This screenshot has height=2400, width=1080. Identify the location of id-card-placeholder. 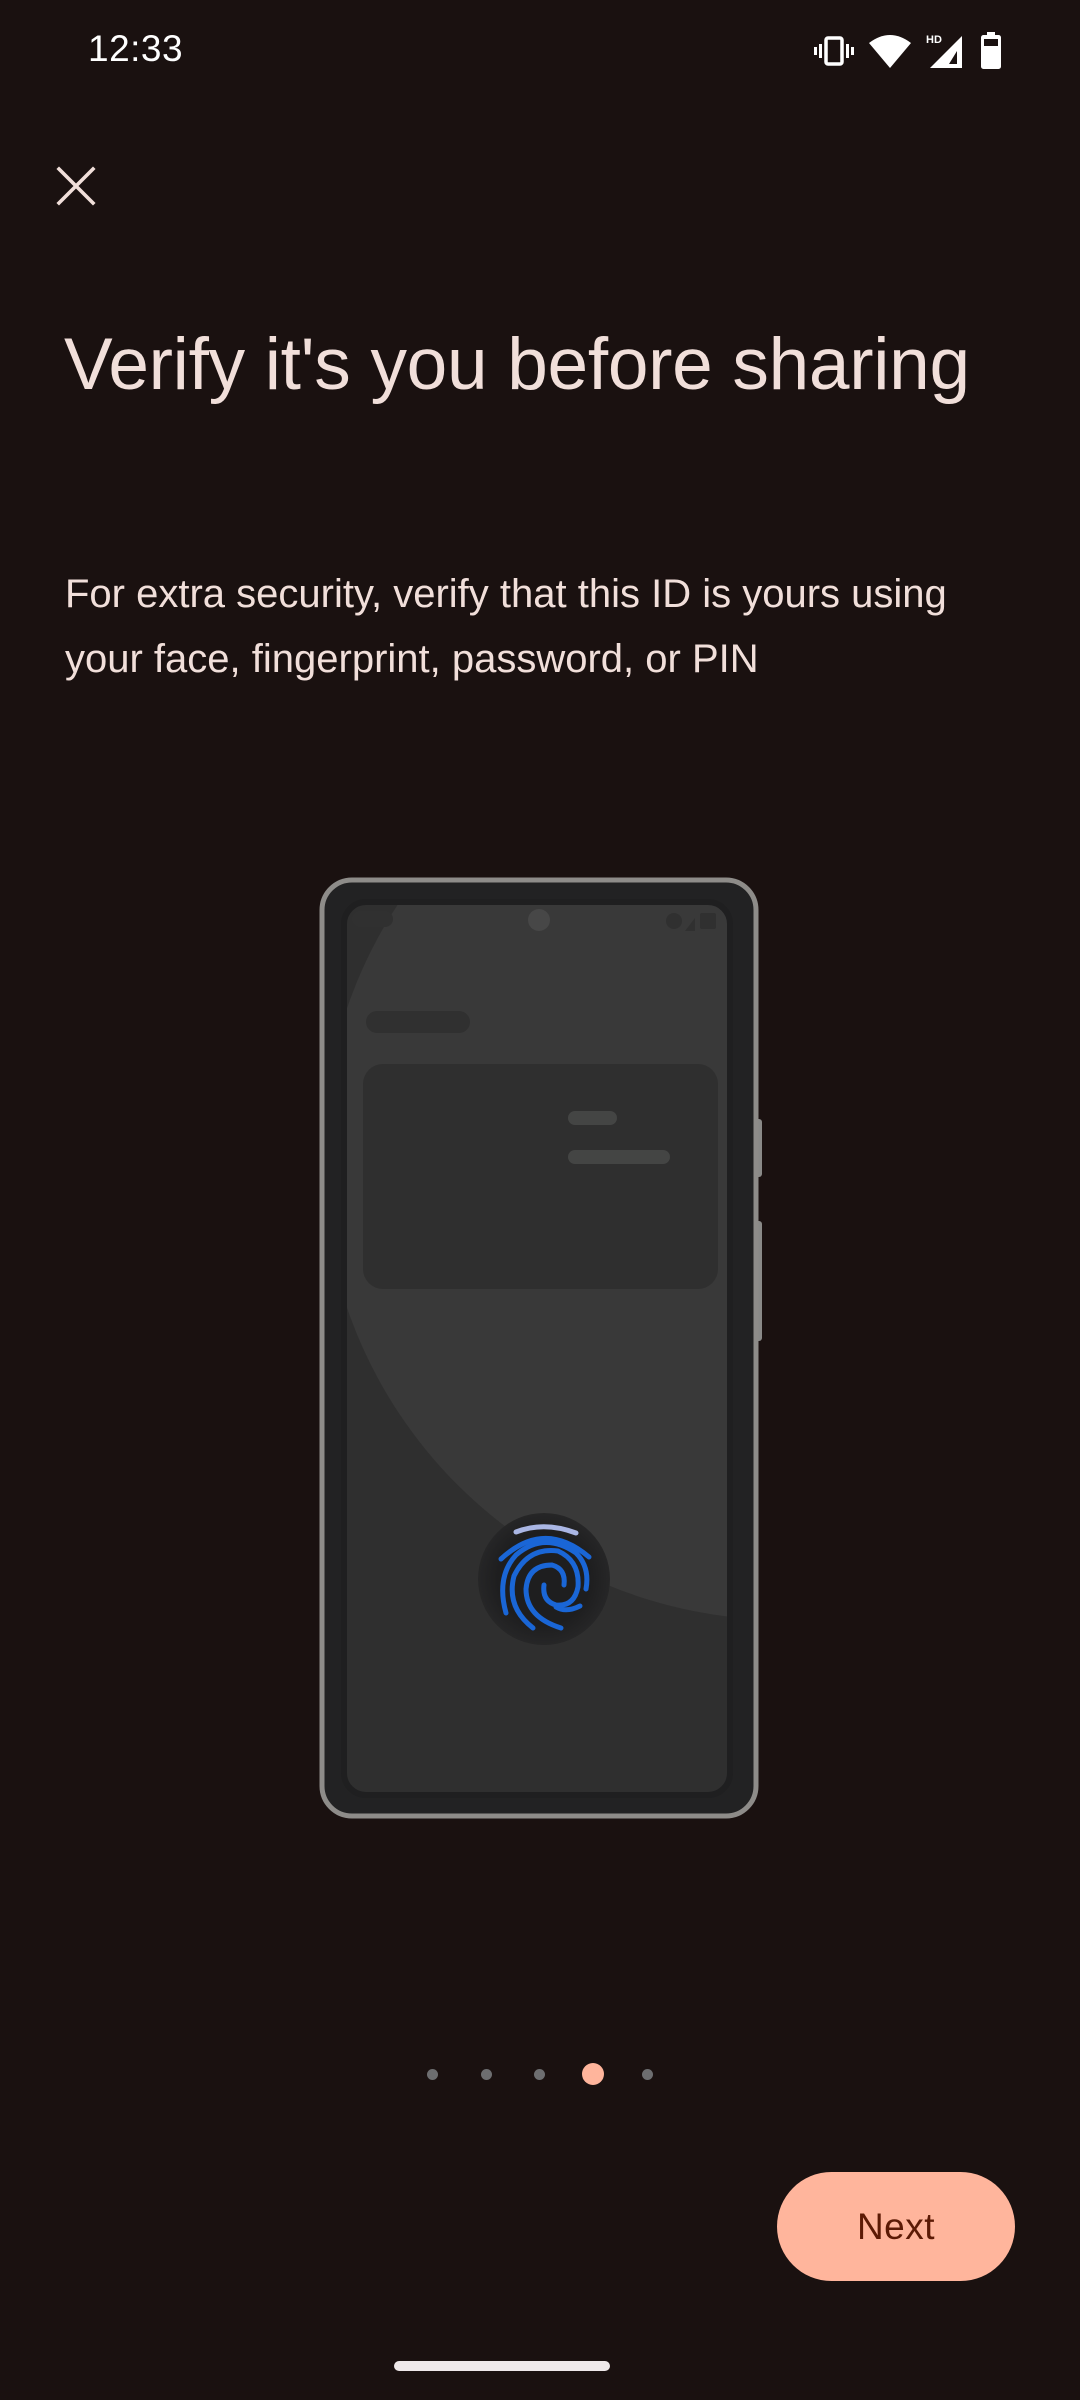
(540, 1176).